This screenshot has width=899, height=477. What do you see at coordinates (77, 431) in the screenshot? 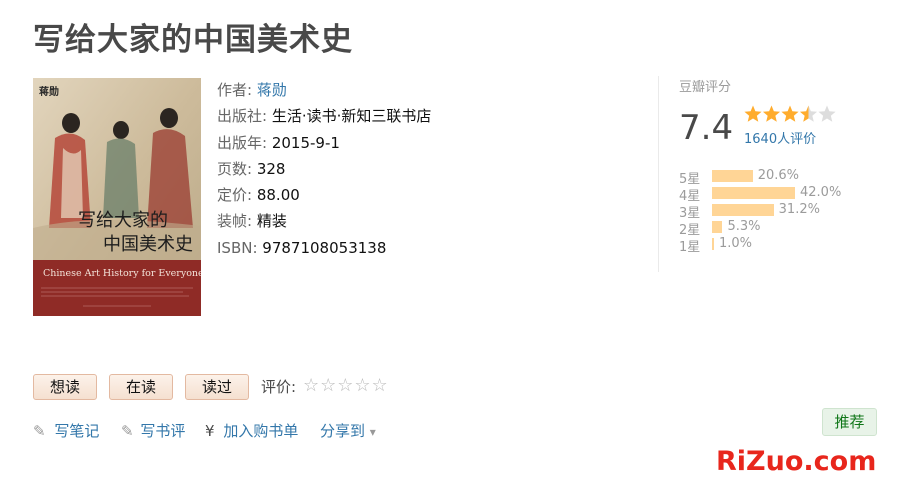
I see `write-note-label: 写笔记` at bounding box center [77, 431].